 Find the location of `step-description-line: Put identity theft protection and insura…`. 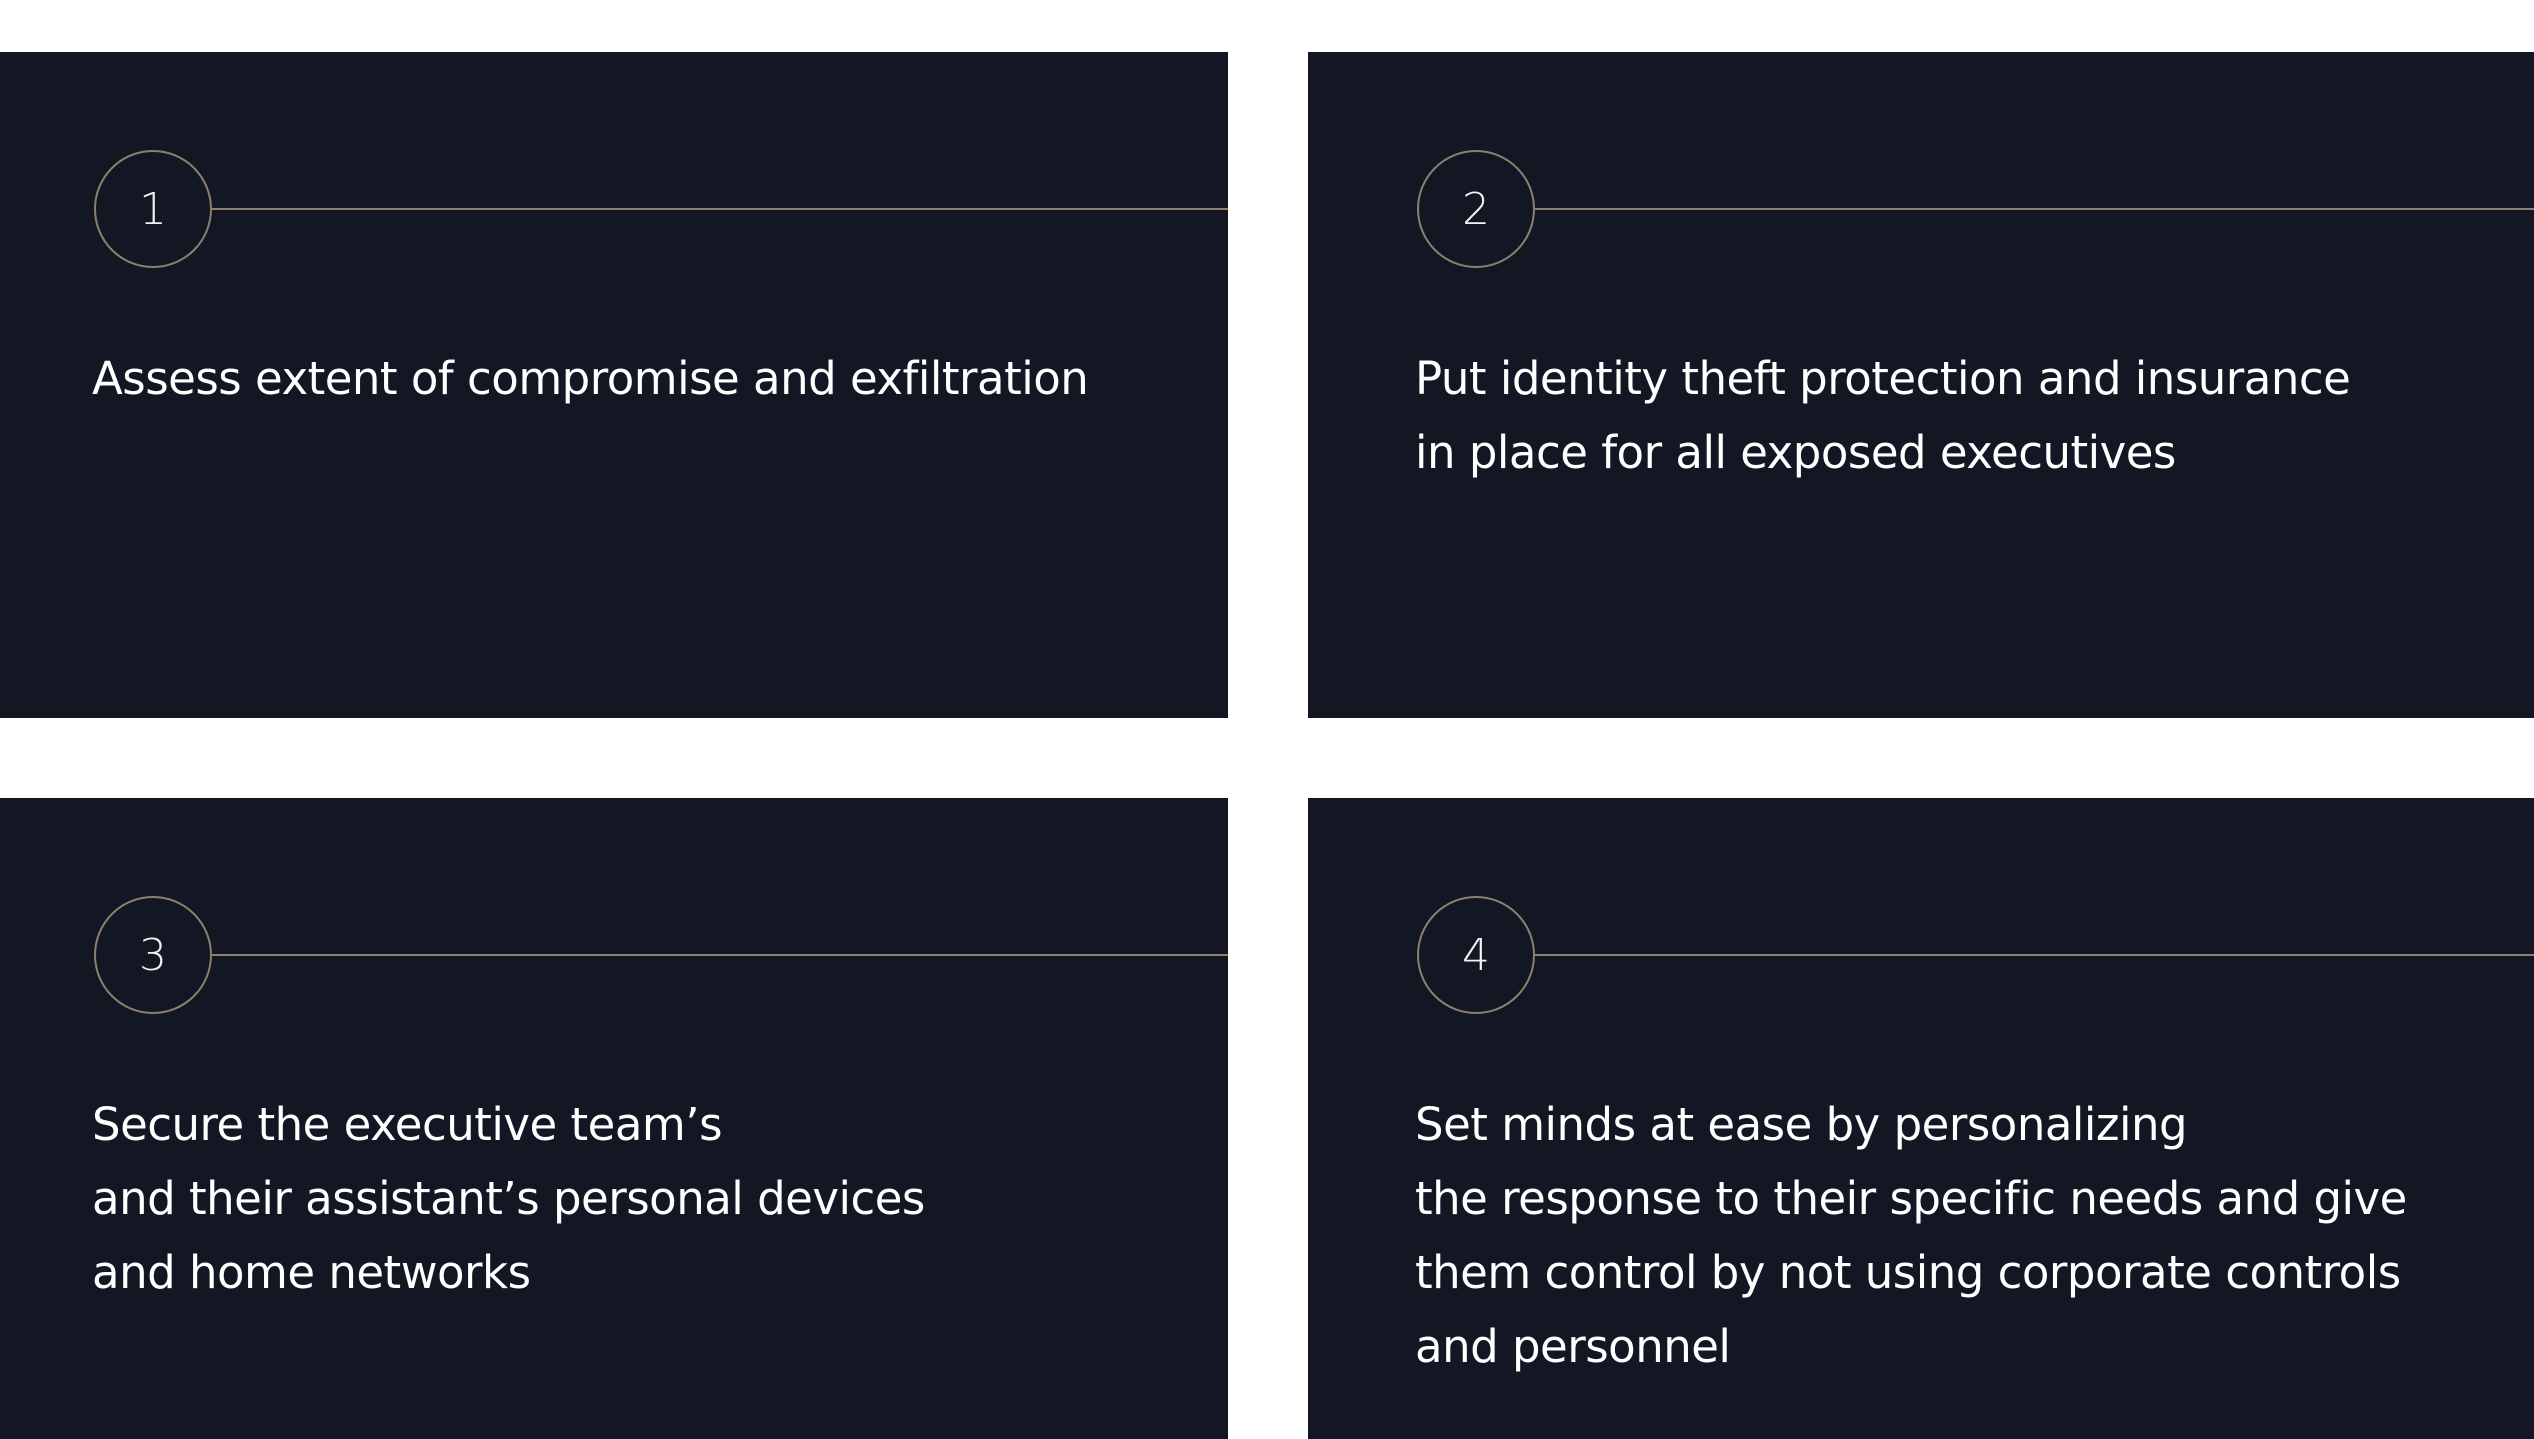

step-description-line: Put identity theft protection and insura… is located at coordinates (1883, 378).